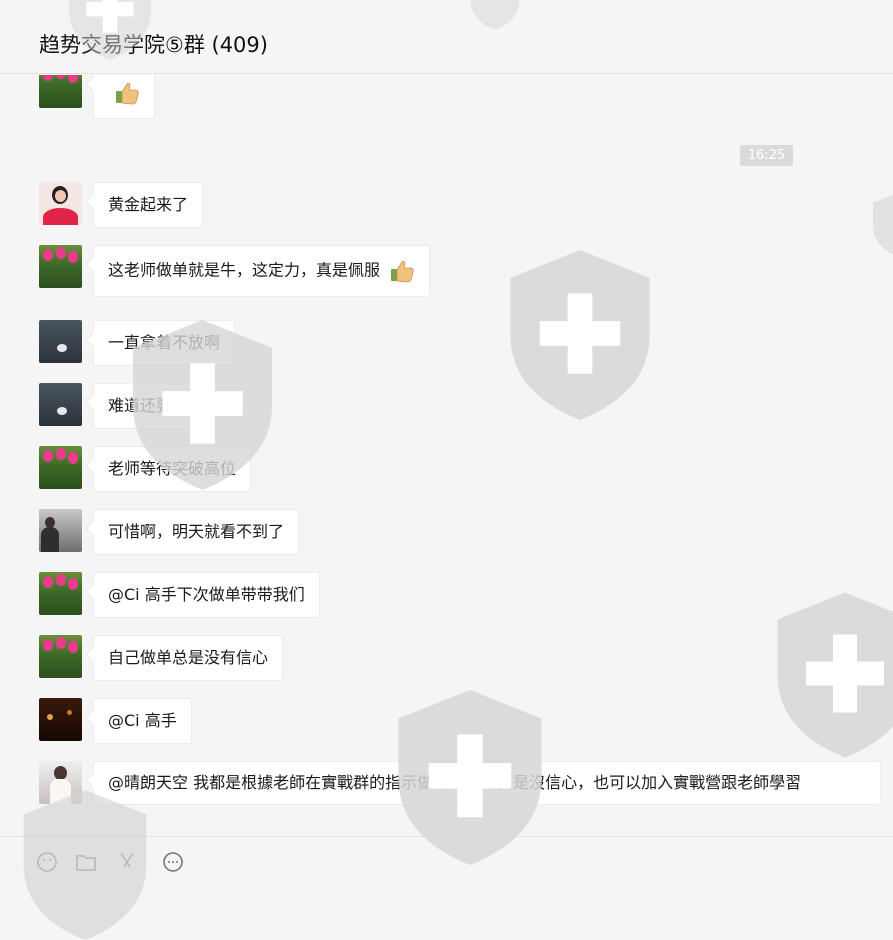 The height and width of the screenshot is (940, 893). Describe the element at coordinates (766, 155) in the screenshot. I see `timestamp-badge: 16:25` at that location.